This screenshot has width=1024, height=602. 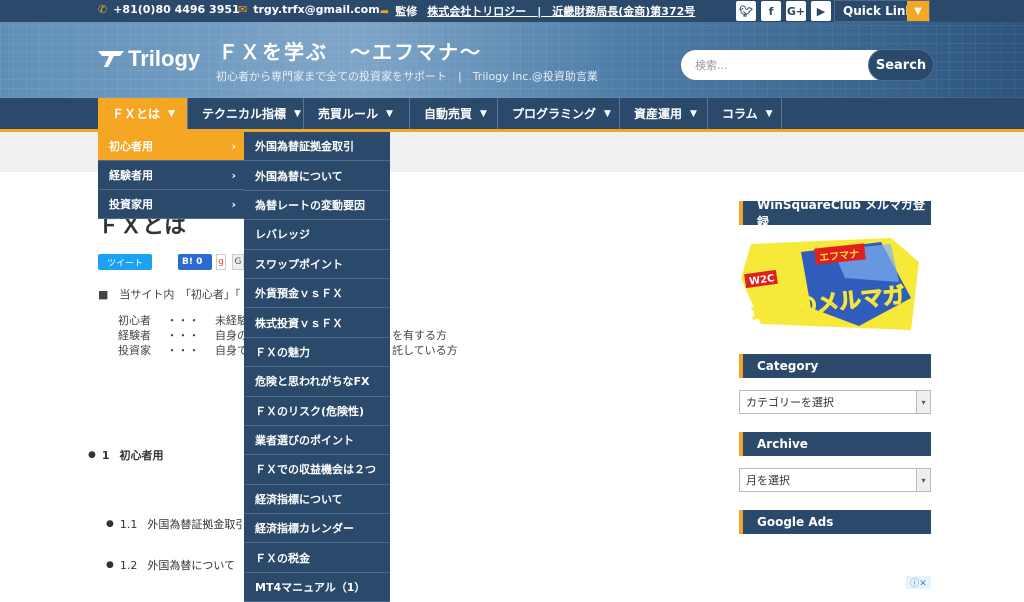 I want to click on toc-item: ● 1.2 外国為替について, so click(x=170, y=565).